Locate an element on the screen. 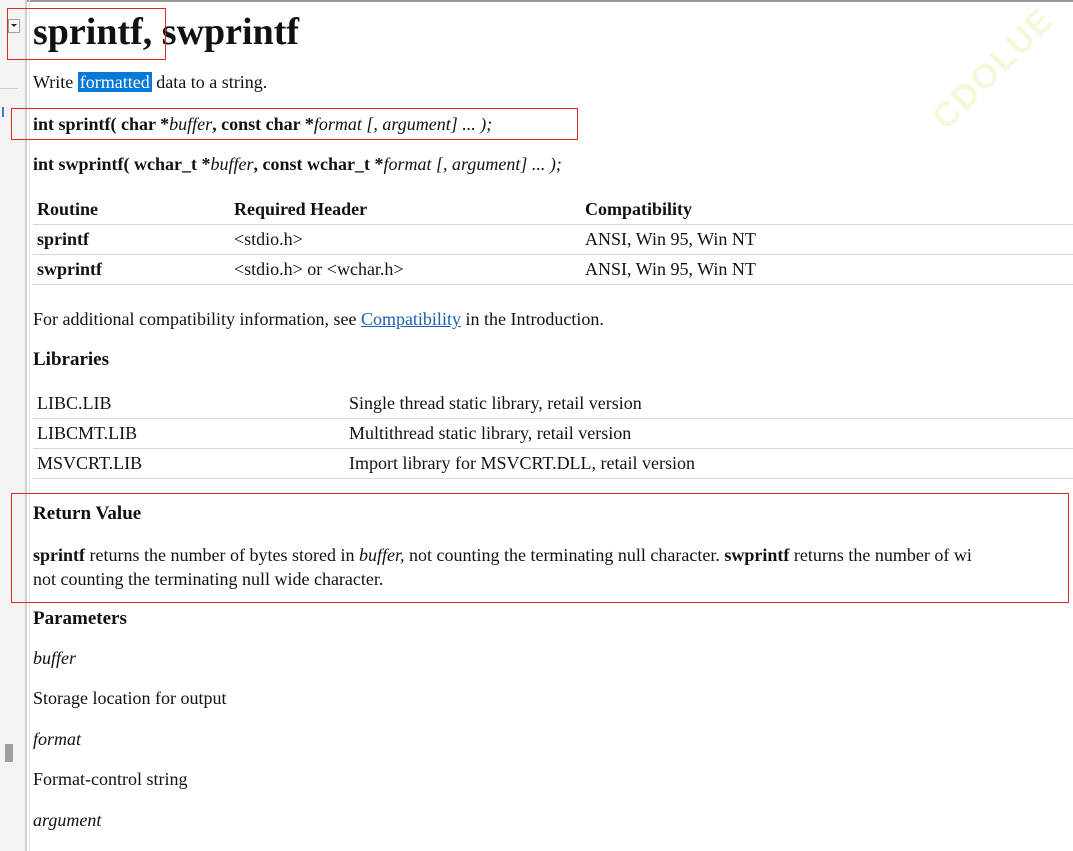 The height and width of the screenshot is (851, 1073). page-summary: Write formatted data to a string. is located at coordinates (150, 82).